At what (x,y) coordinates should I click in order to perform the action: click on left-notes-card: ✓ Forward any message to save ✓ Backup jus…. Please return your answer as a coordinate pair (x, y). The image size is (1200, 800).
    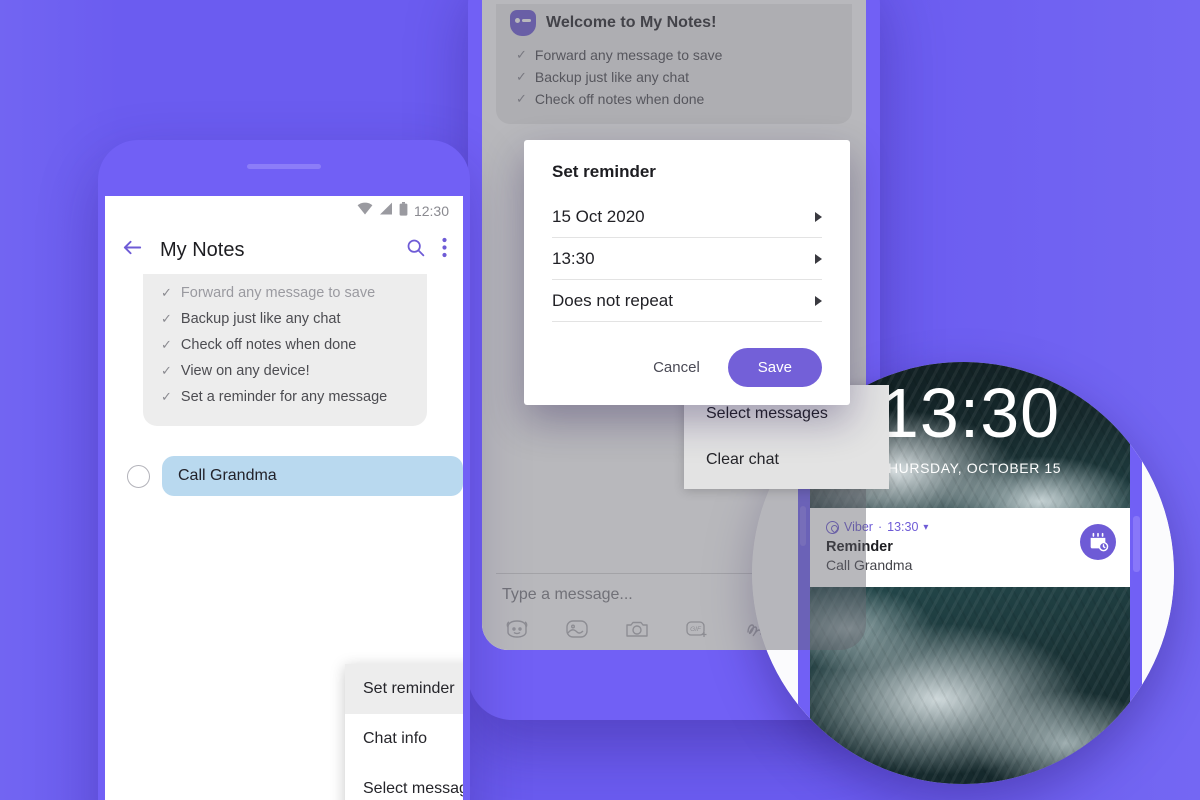
    Looking at the image, I should click on (285, 350).